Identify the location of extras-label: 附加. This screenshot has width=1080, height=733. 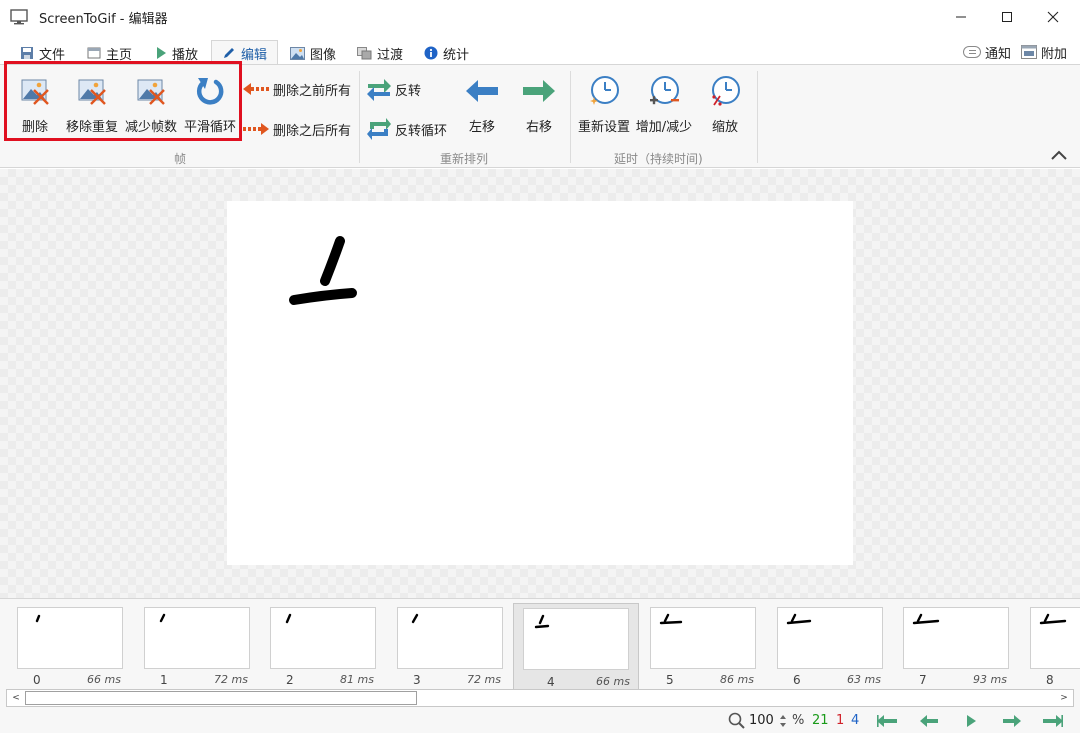
(1054, 54).